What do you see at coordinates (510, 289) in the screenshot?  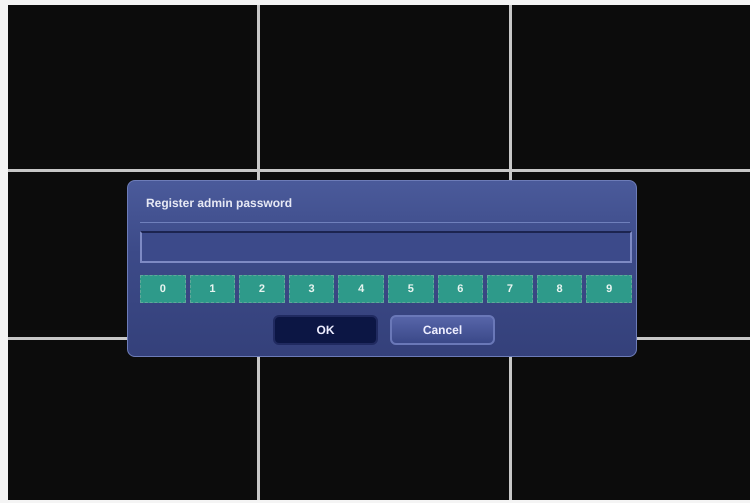 I see `digit-key: 7` at bounding box center [510, 289].